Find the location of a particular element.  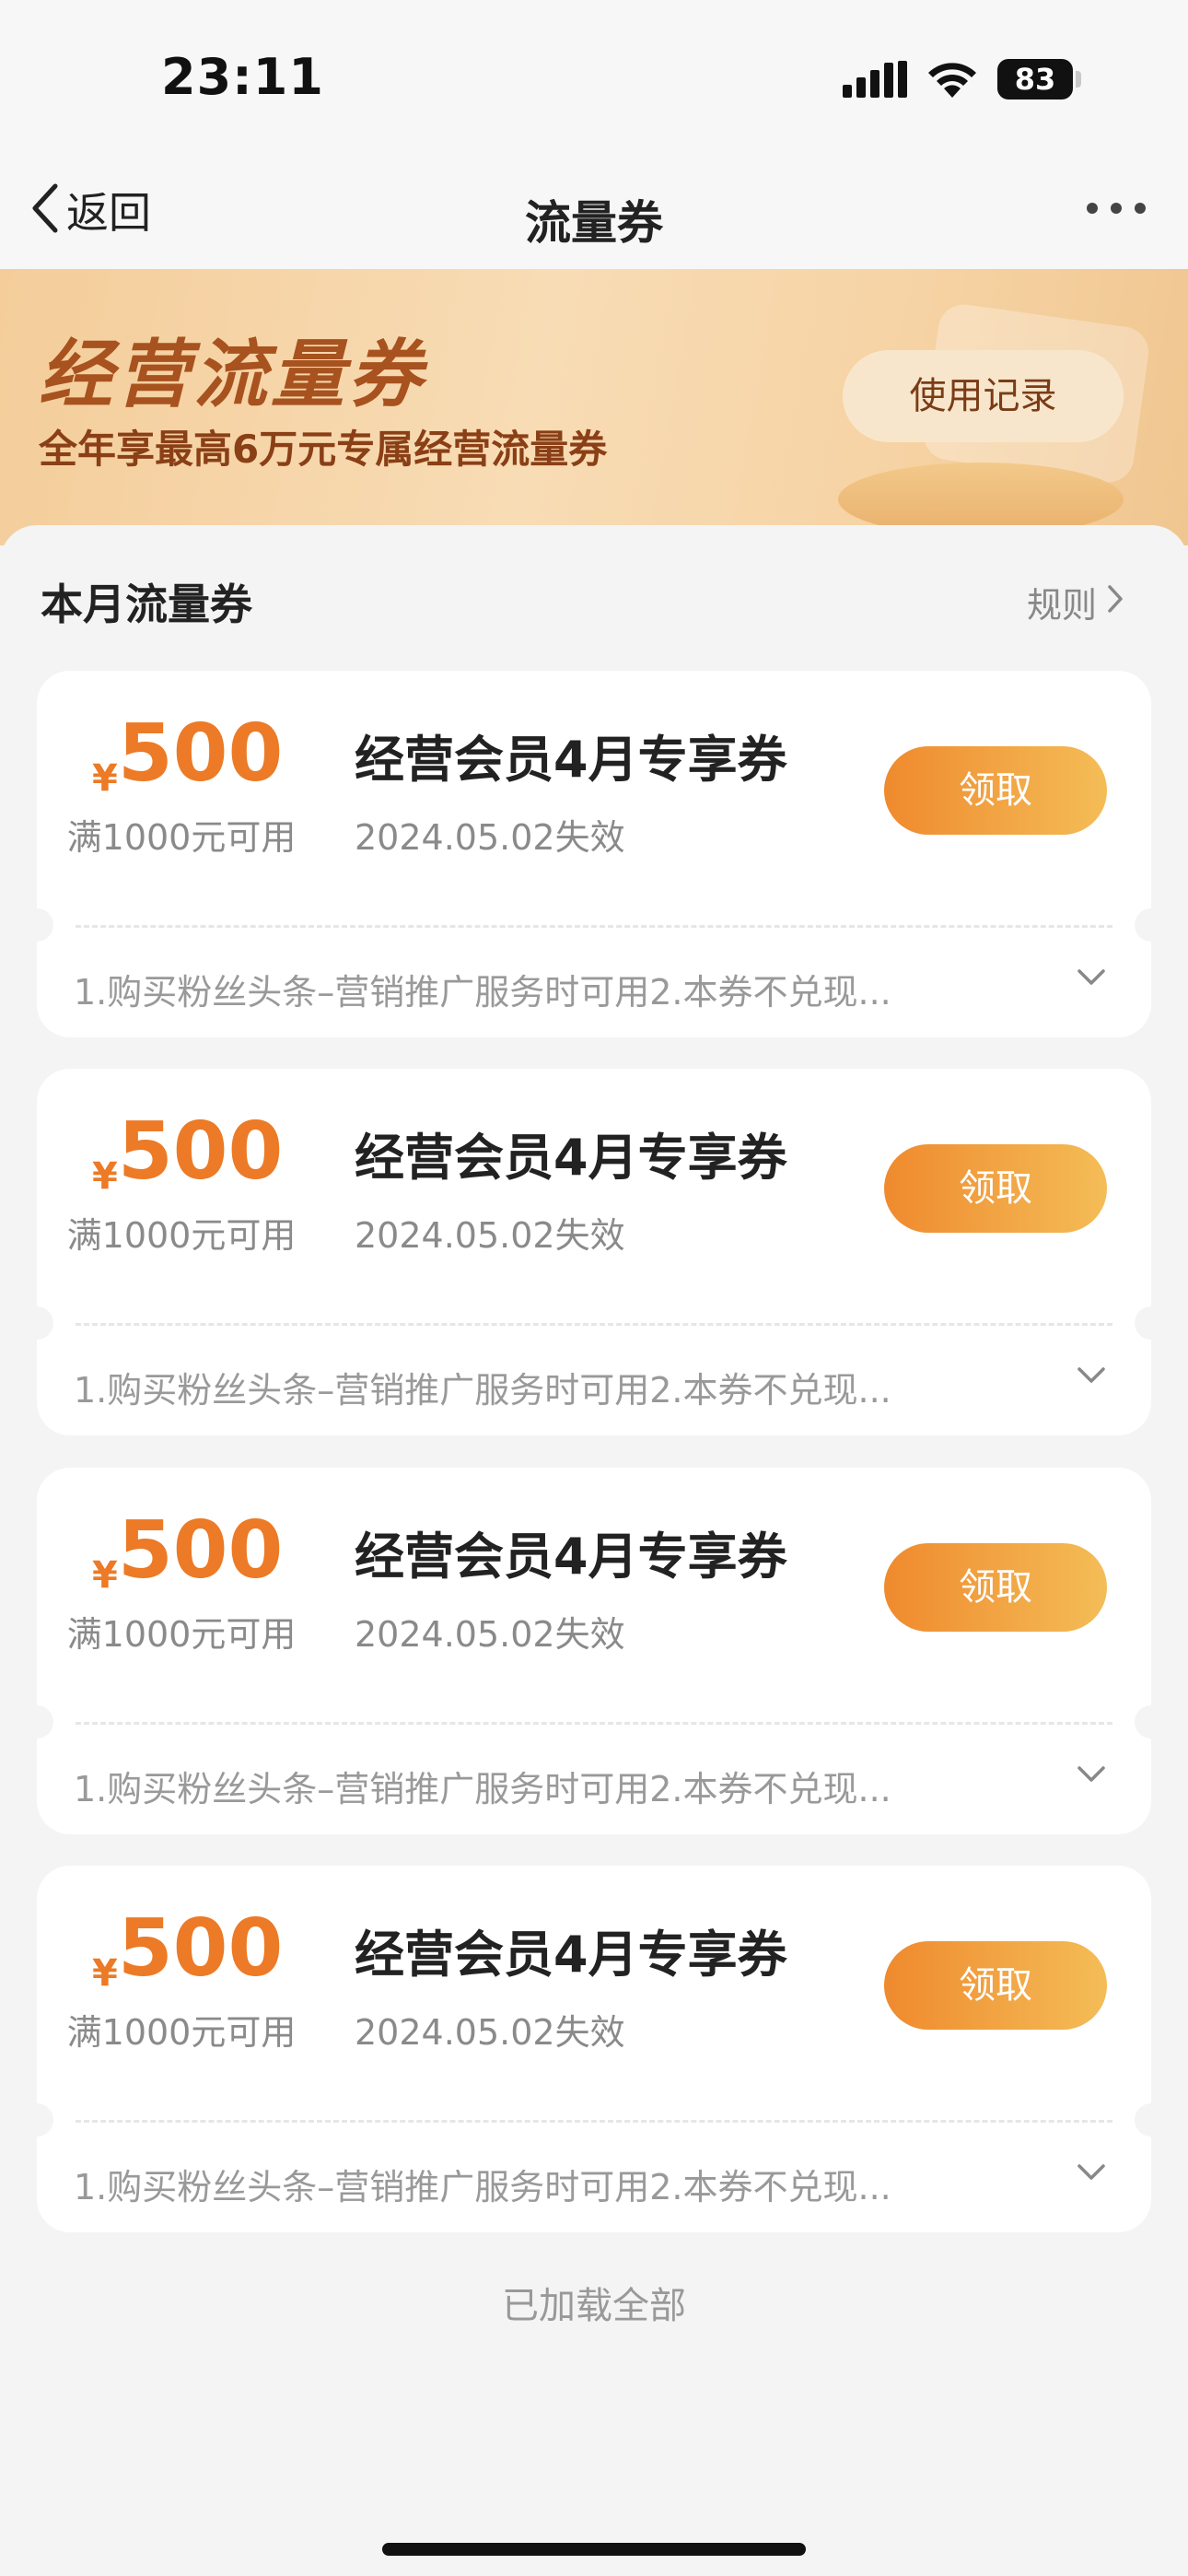

status-time: 23:11 is located at coordinates (242, 77).